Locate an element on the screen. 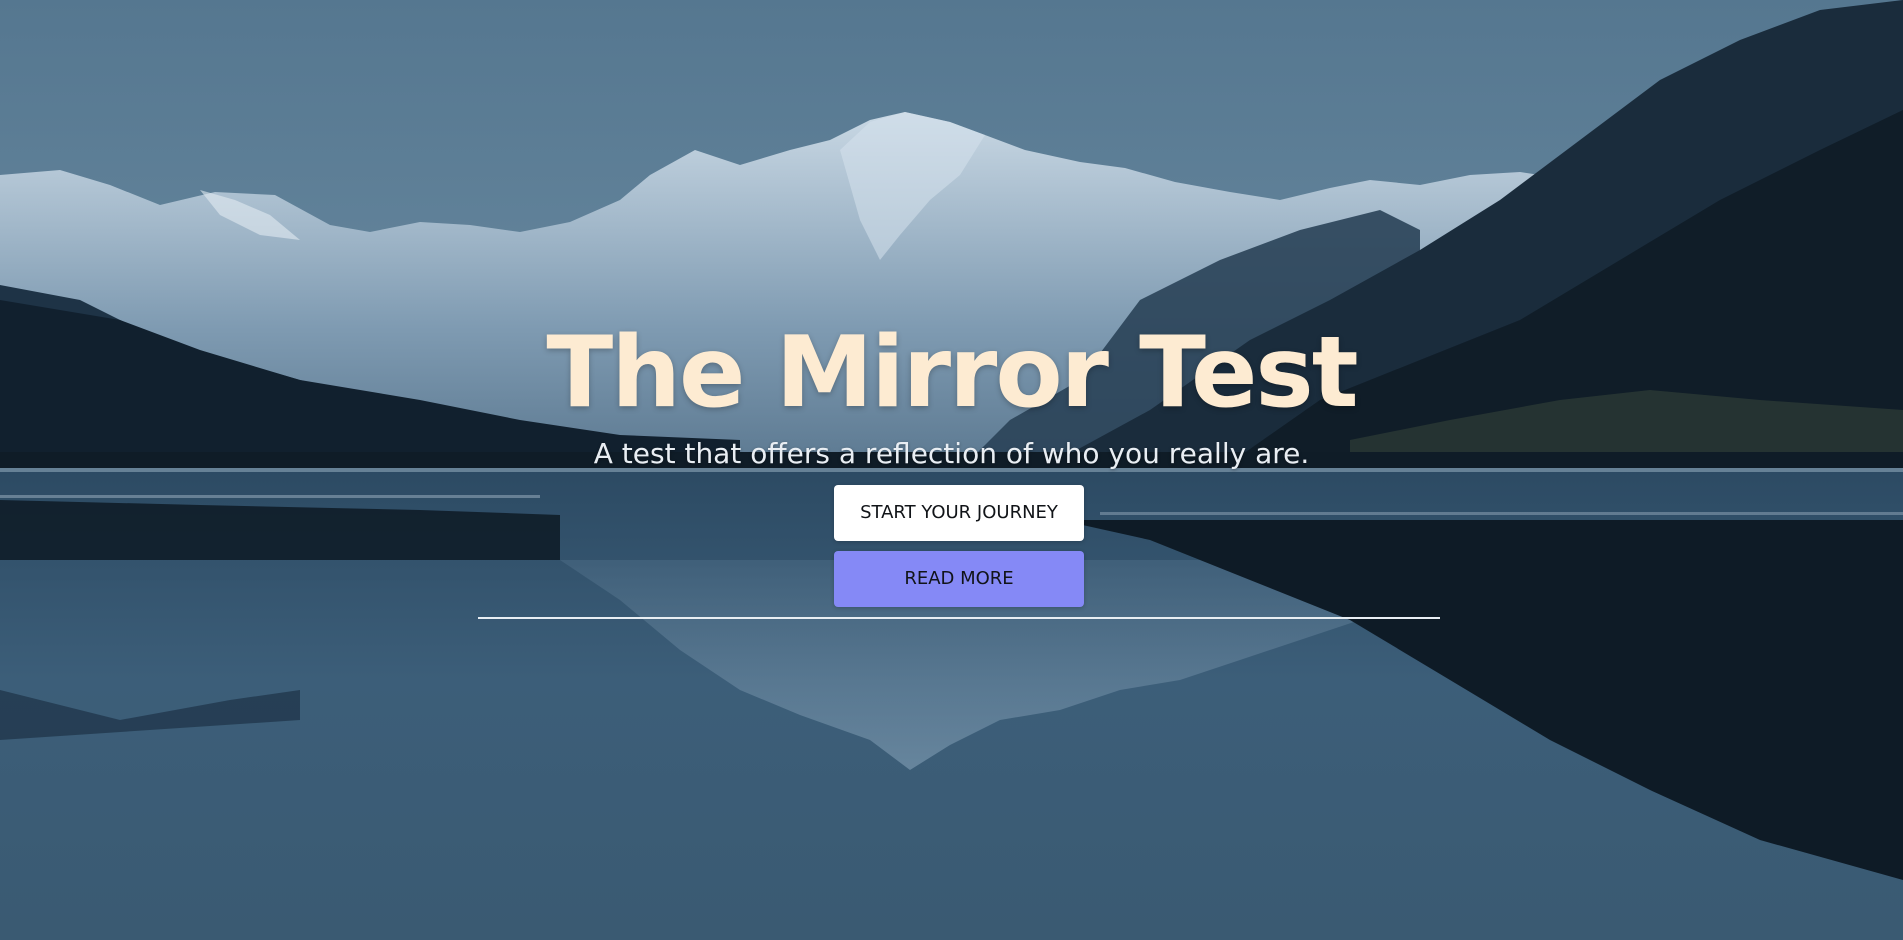 Image resolution: width=1903 pixels, height=940 pixels. read-more-button: READ MORE is located at coordinates (959, 579).